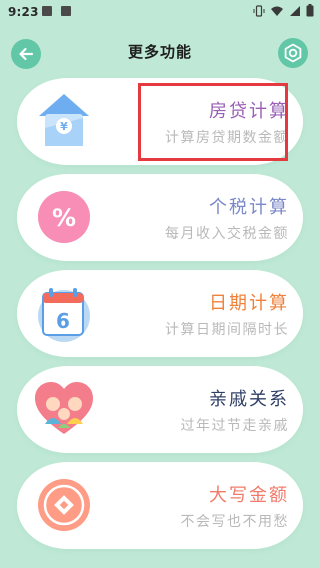 This screenshot has height=568, width=320. I want to click on relatives-card: 亲戚关系 过年过节走亲戚, so click(160, 409).